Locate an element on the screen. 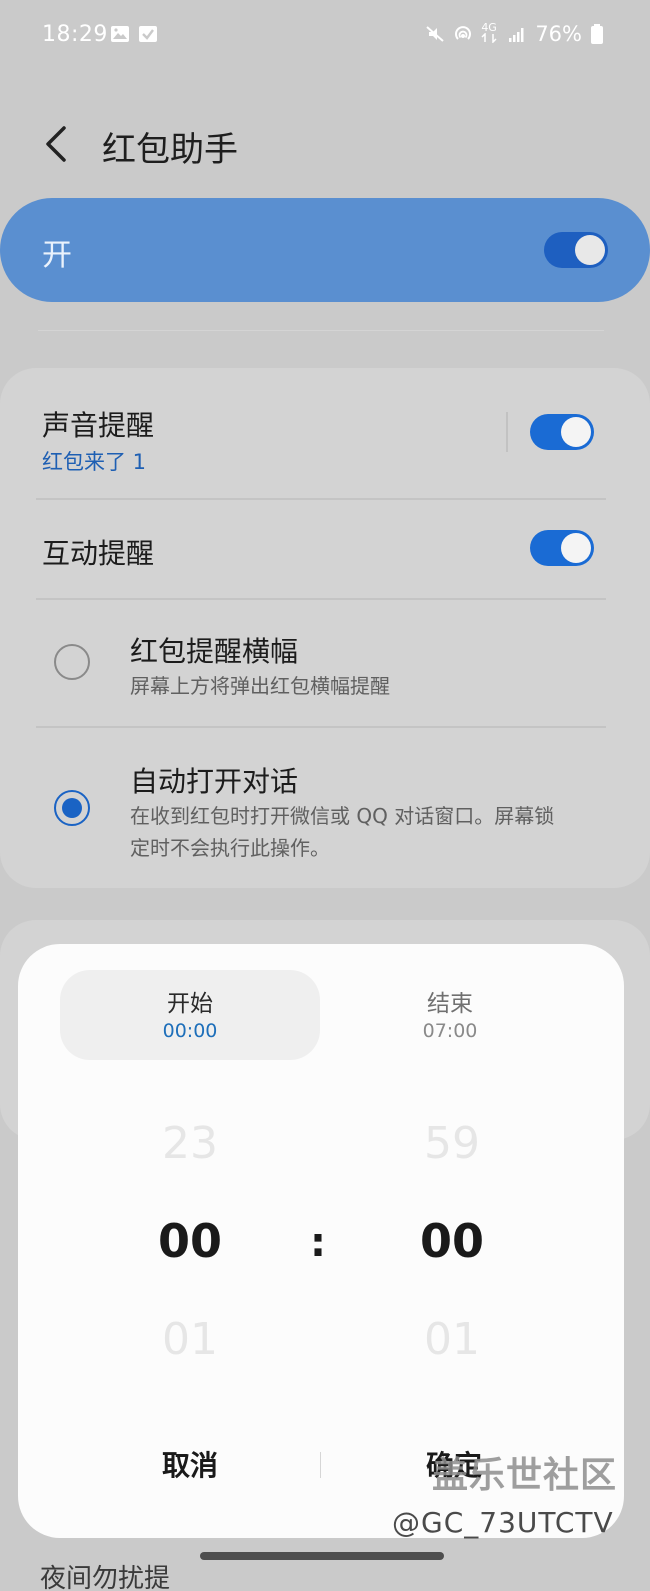 The image size is (650, 1591). watermark-title: 盖乐世社区 is located at coordinates (525, 1475).